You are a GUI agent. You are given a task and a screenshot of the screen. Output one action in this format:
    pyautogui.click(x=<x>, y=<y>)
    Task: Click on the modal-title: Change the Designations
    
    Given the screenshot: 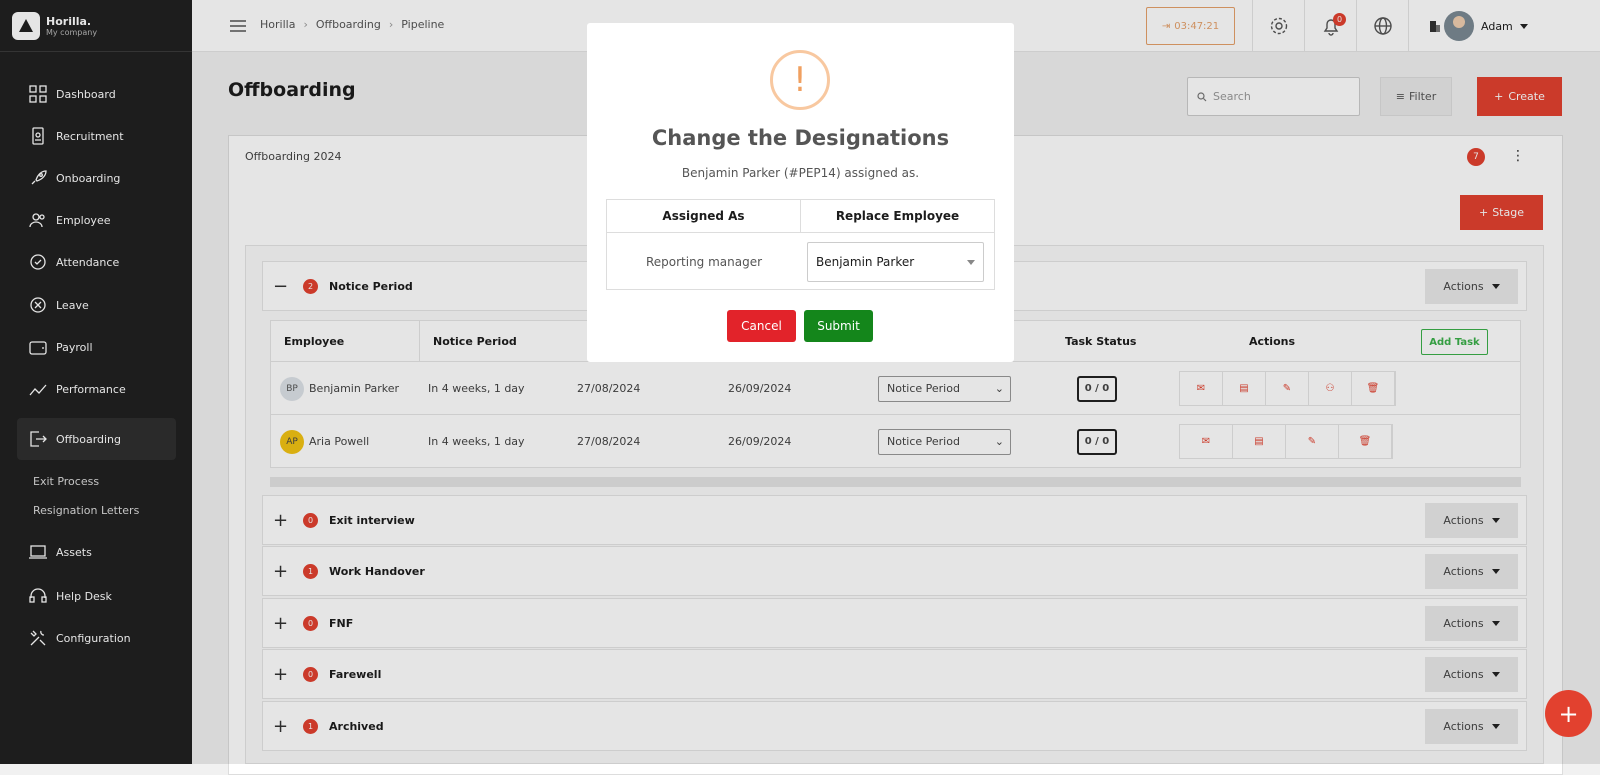 What is the action you would take?
    pyautogui.click(x=800, y=138)
    